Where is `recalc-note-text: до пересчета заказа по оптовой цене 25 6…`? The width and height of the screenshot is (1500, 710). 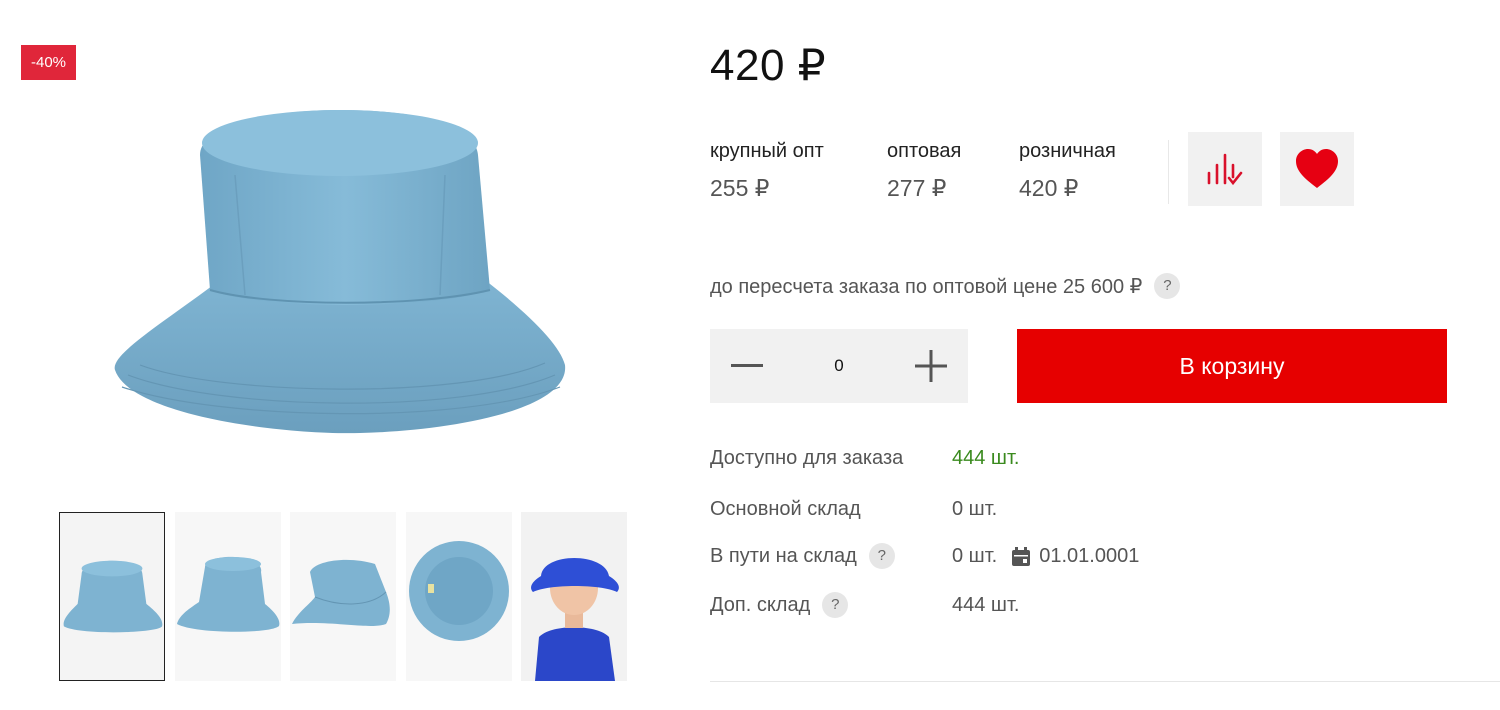
recalc-note-text: до пересчета заказа по оптовой цене 25 6… is located at coordinates (926, 286).